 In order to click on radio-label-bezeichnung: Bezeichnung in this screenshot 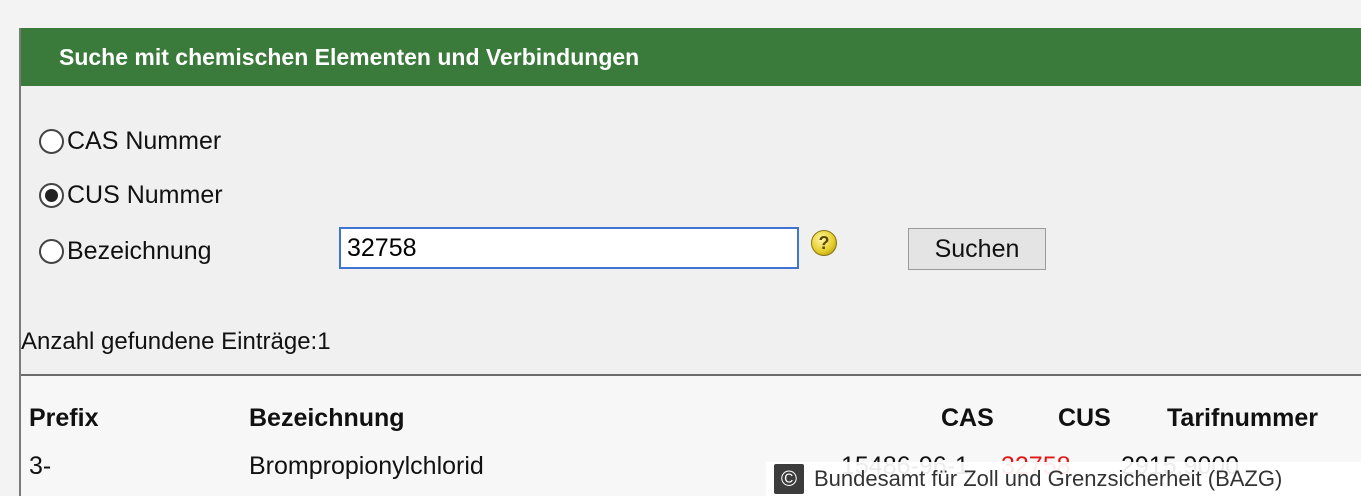, I will do `click(139, 250)`.